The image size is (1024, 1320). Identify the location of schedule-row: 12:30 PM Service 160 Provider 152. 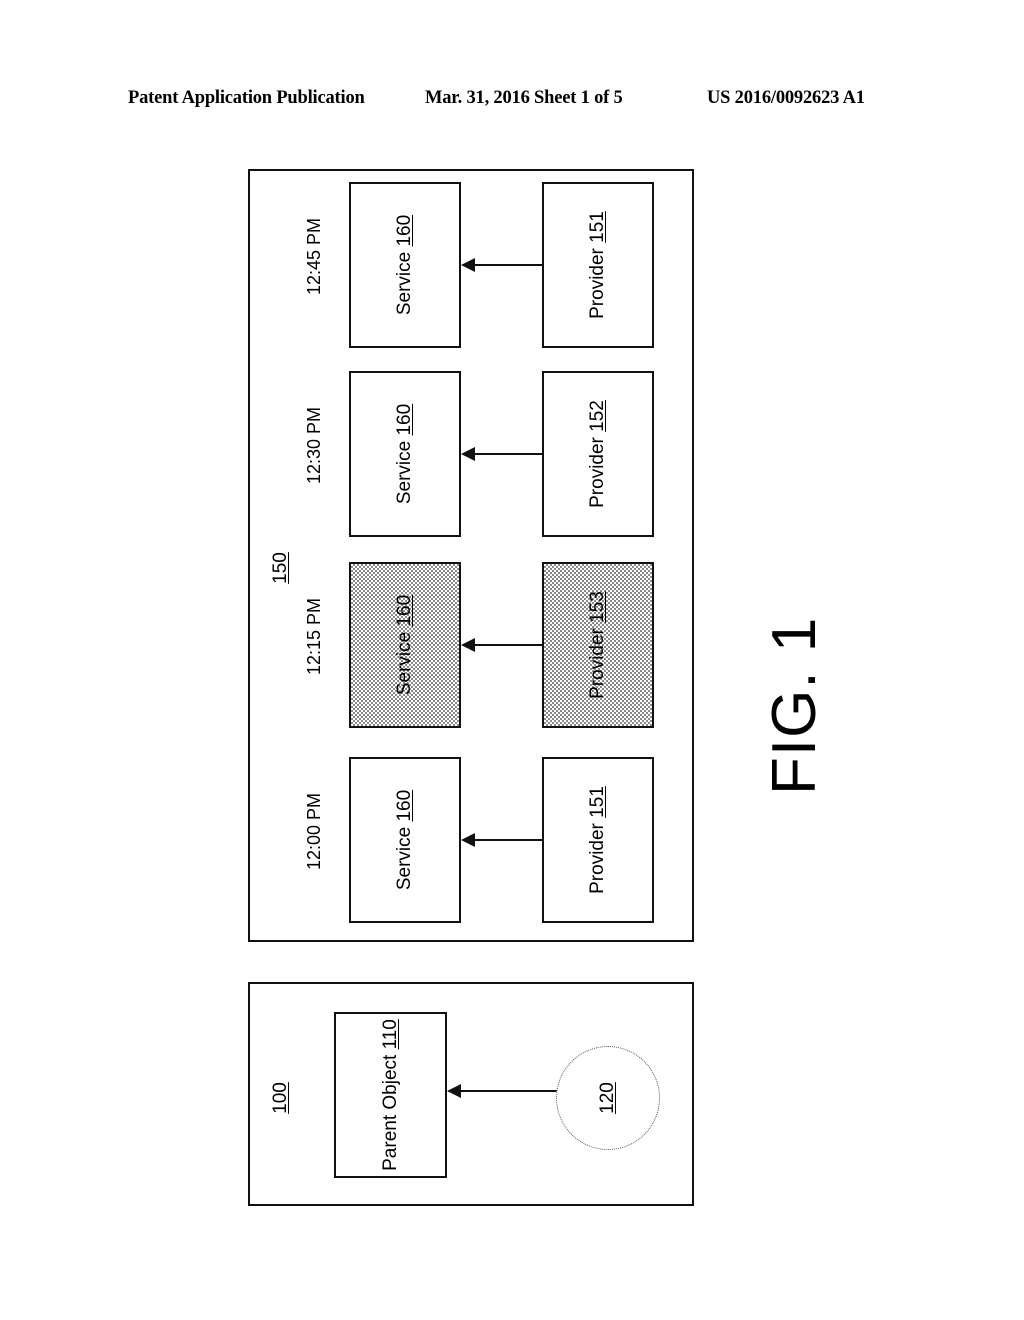
(473, 454).